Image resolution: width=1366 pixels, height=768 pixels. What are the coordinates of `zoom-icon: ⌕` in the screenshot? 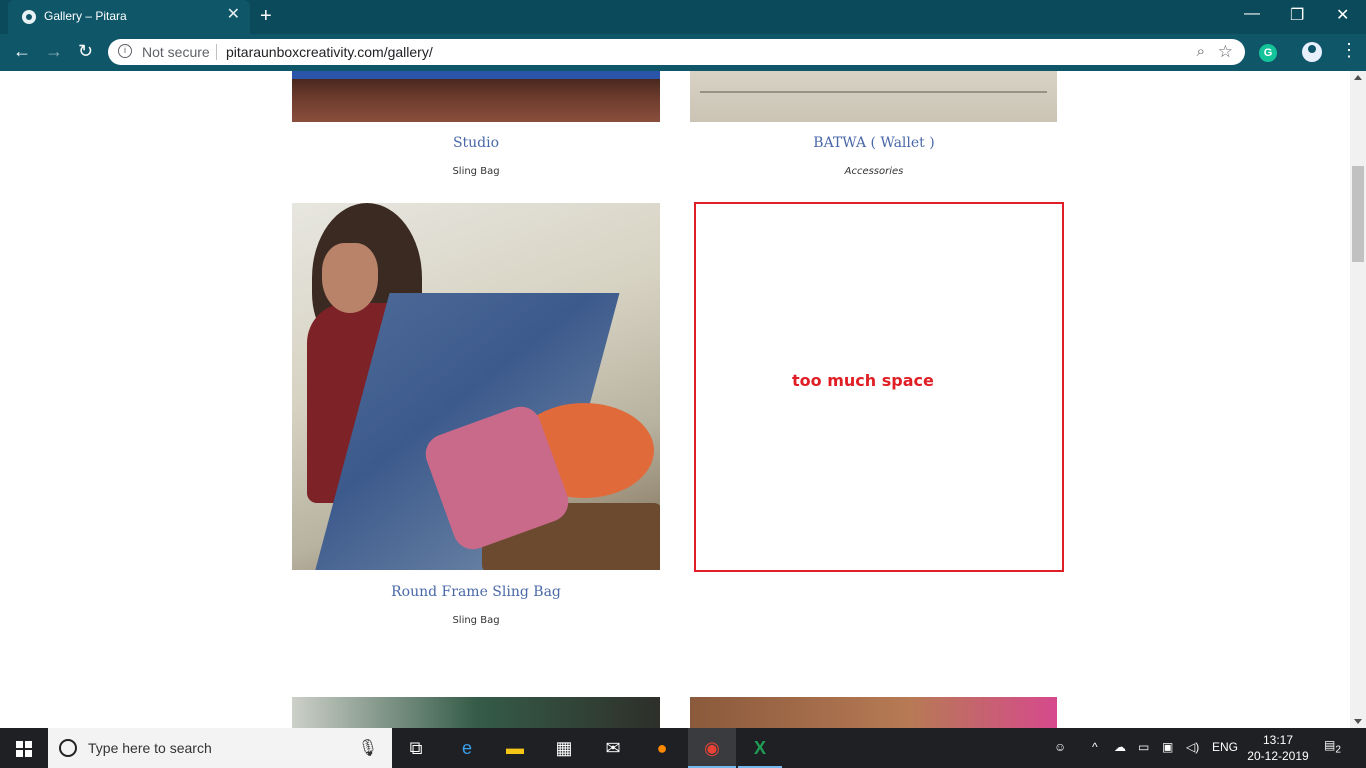 It's located at (1201, 51).